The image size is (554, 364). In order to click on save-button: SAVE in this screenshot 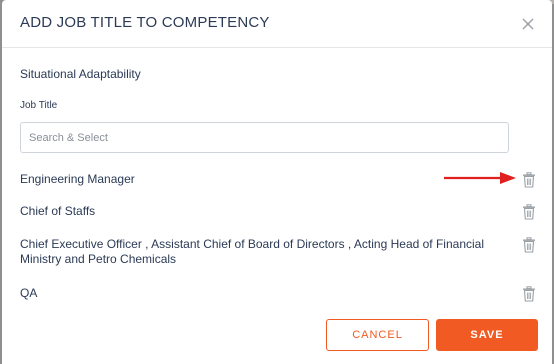, I will do `click(487, 335)`.